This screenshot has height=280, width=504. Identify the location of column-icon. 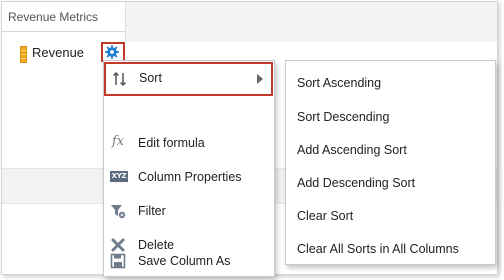
(23, 54).